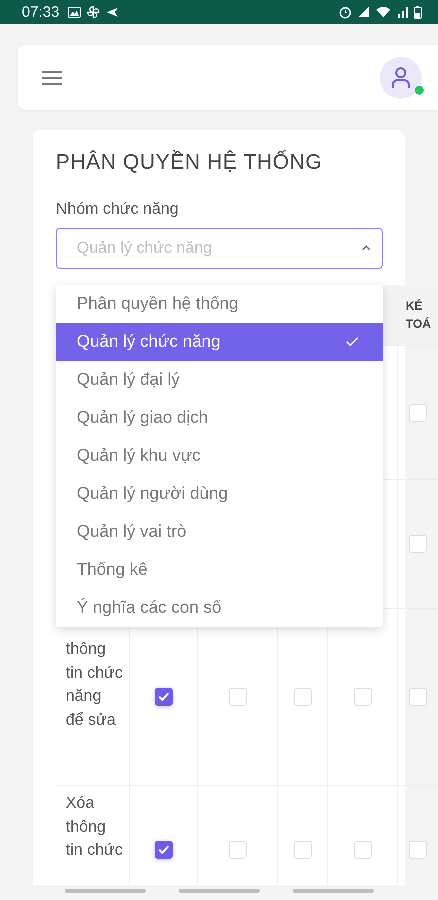  What do you see at coordinates (74, 12) in the screenshot?
I see `image-icon` at bounding box center [74, 12].